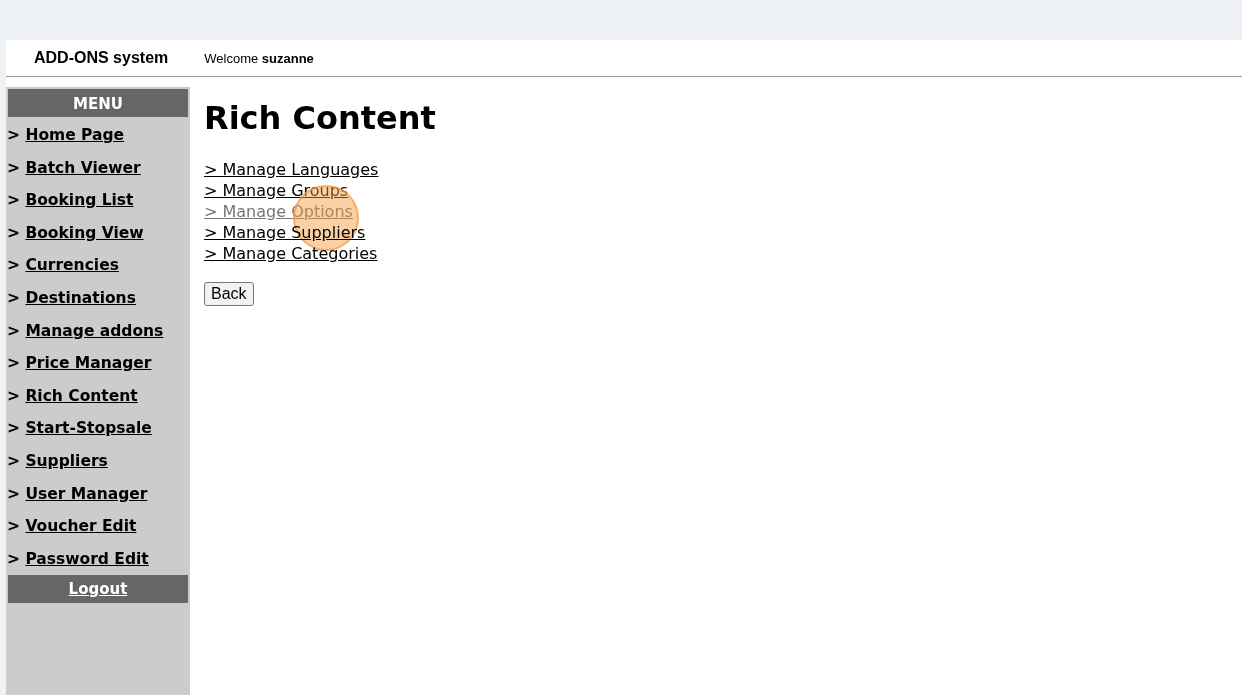  What do you see at coordinates (291, 169) in the screenshot?
I see `content-link: > Manage Languages` at bounding box center [291, 169].